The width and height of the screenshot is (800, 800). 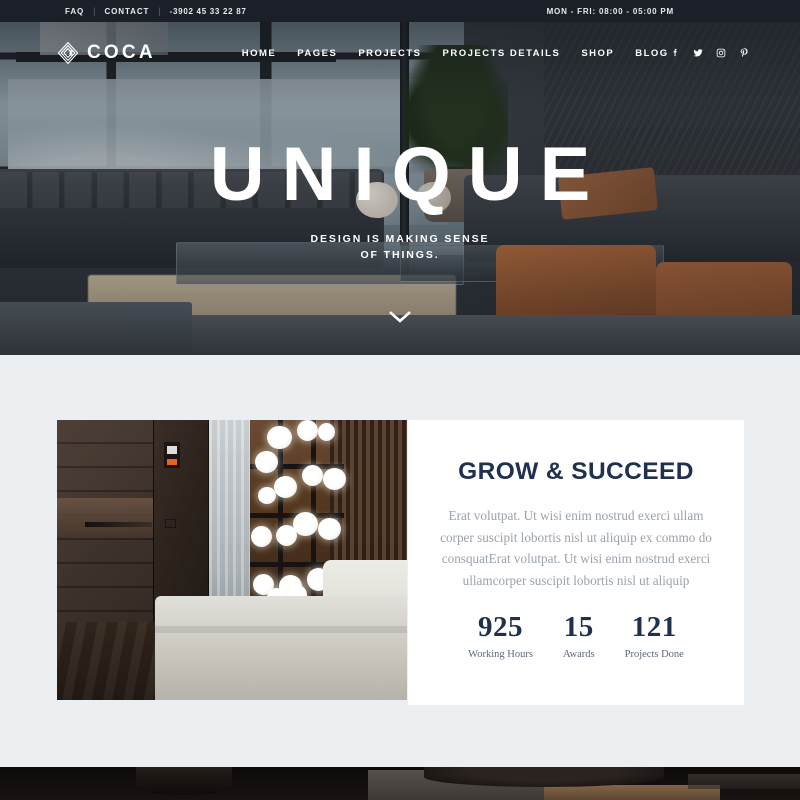 I want to click on stat-value: 925, so click(x=501, y=627).